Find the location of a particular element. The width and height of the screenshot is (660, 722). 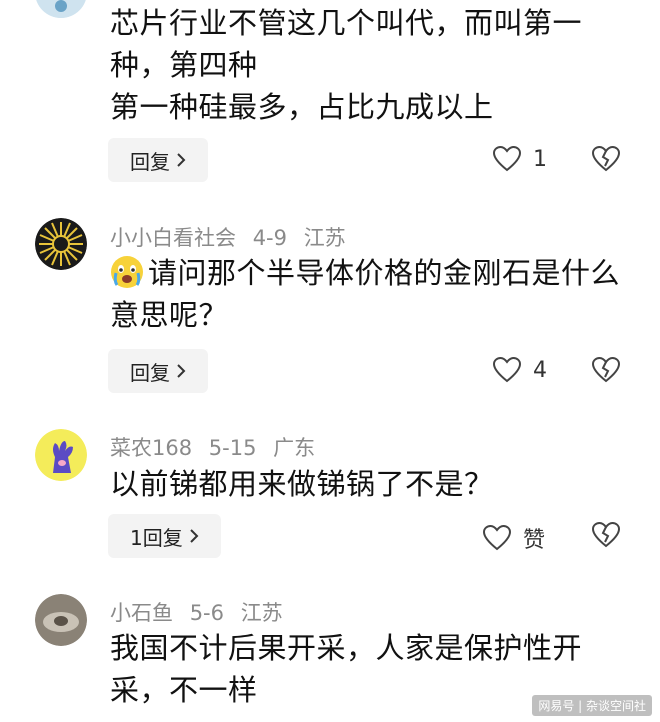

comment-text: 芯片行业不管这几个叫代，而叫第一 种，第四种 第一种硅最多，占比九成以上 is located at coordinates (370, 65).